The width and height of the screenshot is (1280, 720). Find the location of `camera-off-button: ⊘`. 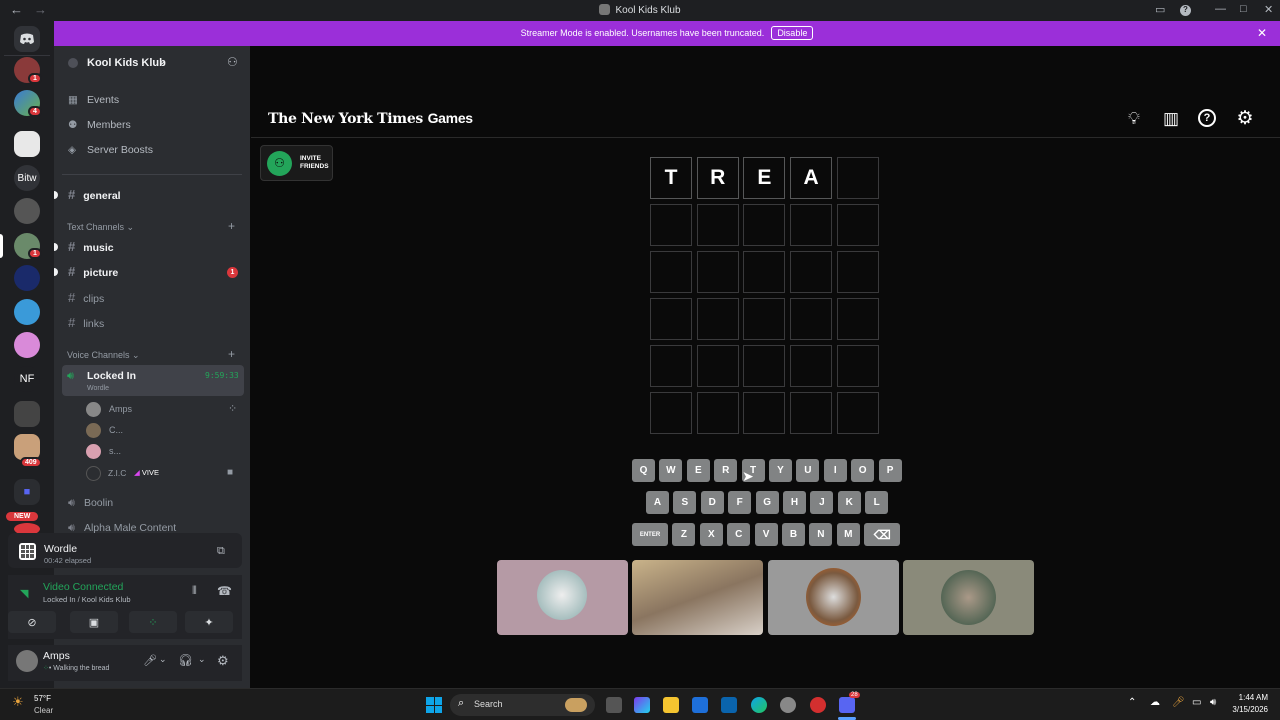

camera-off-button: ⊘ is located at coordinates (32, 622).